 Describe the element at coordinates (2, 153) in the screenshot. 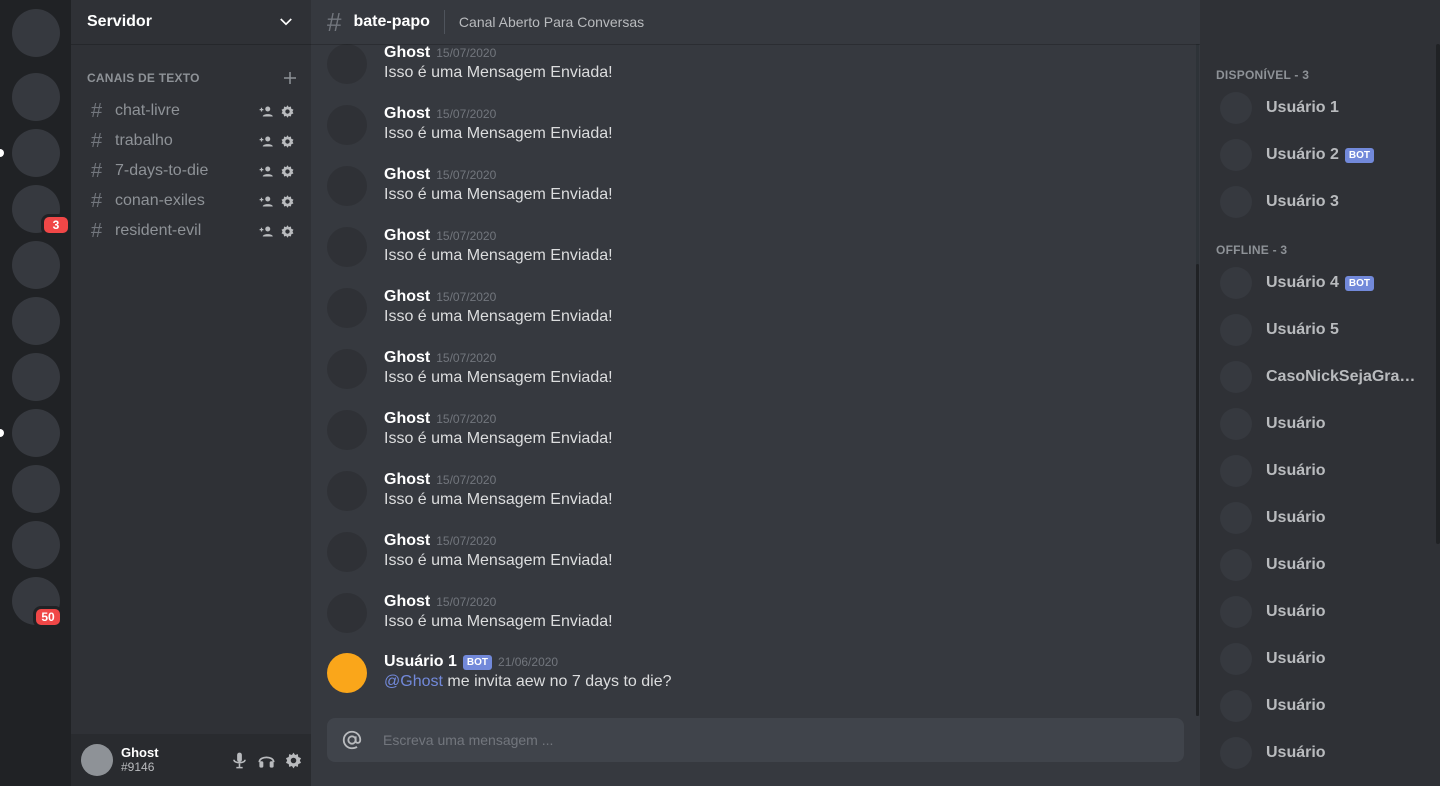

I see `unread-indicator` at that location.